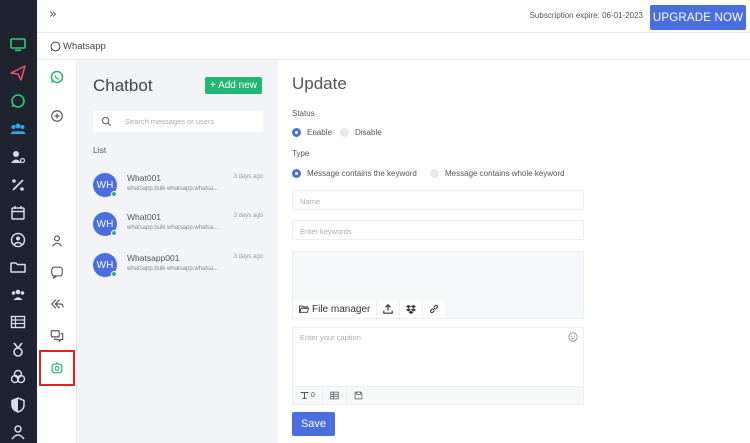 The height and width of the screenshot is (443, 750). Describe the element at coordinates (362, 173) in the screenshot. I see `radio-label: Message contains the keyword` at that location.